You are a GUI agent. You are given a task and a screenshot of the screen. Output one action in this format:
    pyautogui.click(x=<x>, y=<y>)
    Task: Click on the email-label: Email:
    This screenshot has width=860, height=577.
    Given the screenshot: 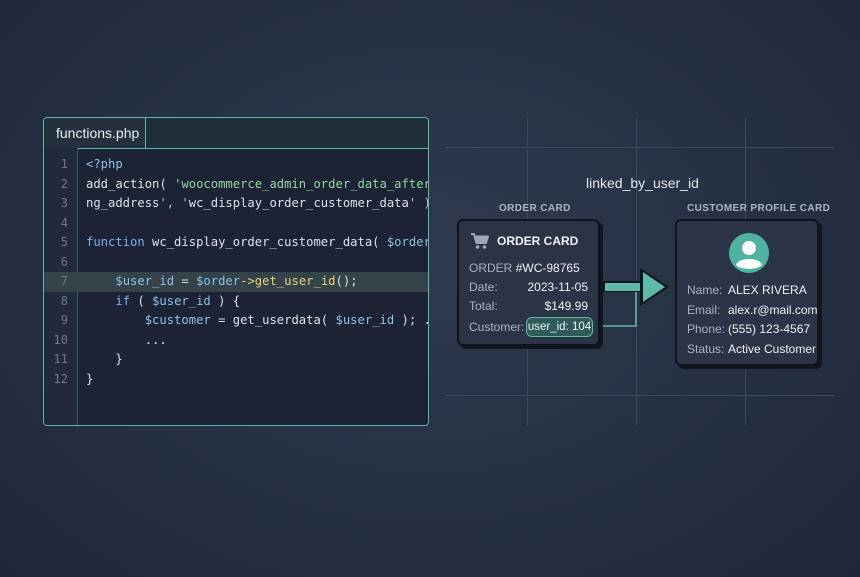 What is the action you would take?
    pyautogui.click(x=704, y=310)
    